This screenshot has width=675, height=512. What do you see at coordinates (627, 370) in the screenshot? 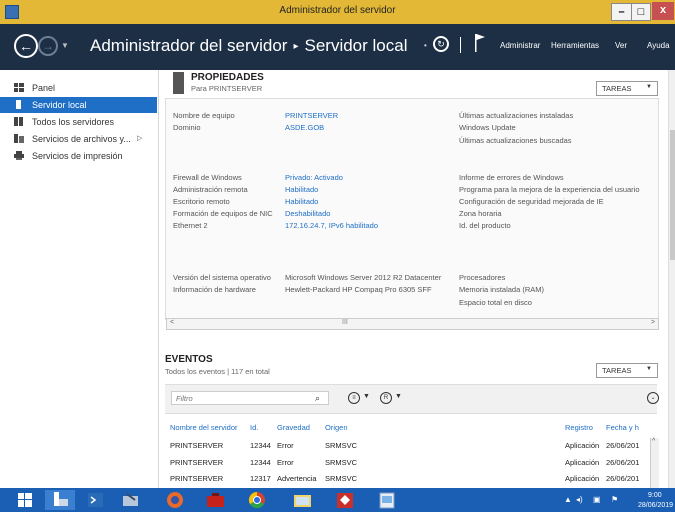
I see `events-tasks-dropdown: TAREAS ▼` at bounding box center [627, 370].